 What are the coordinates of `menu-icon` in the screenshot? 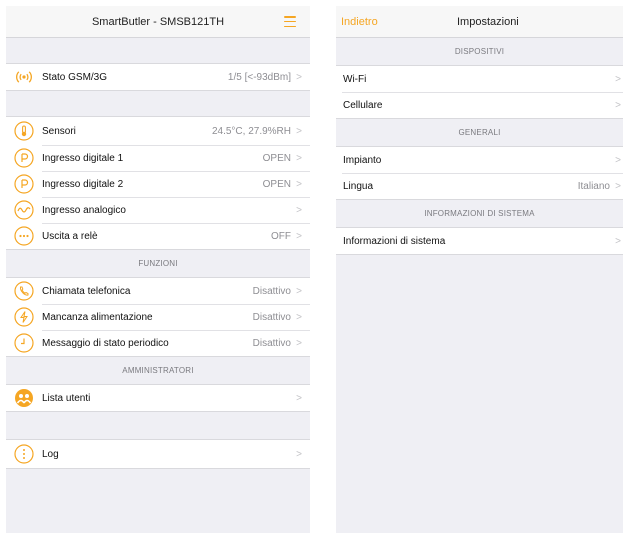 It's located at (290, 21).